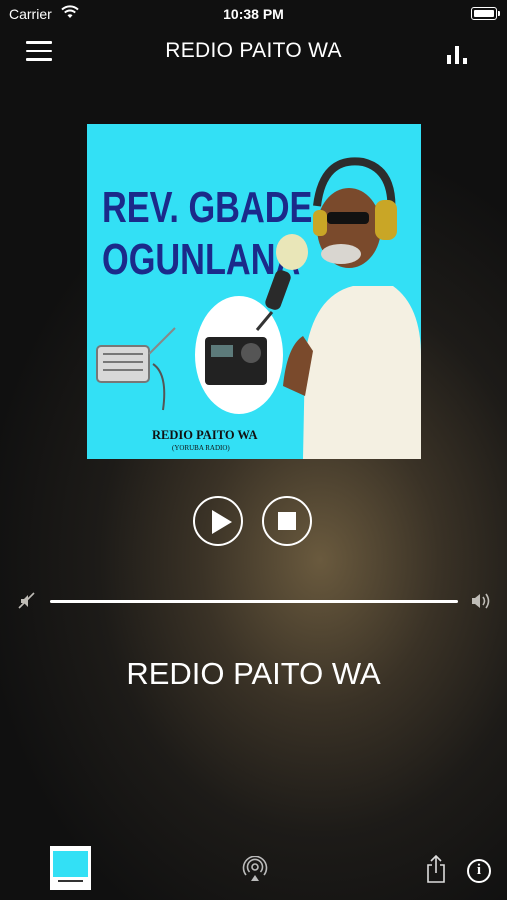 This screenshot has height=900, width=507. Describe the element at coordinates (458, 55) in the screenshot. I see `equalizer-icon` at that location.